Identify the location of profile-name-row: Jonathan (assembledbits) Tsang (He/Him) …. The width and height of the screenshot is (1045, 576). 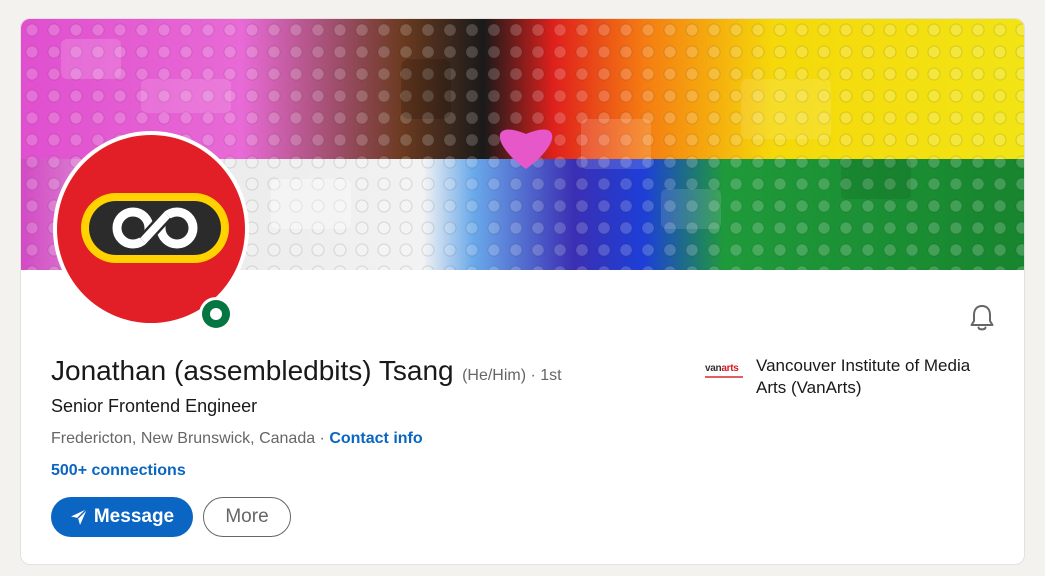
(306, 371).